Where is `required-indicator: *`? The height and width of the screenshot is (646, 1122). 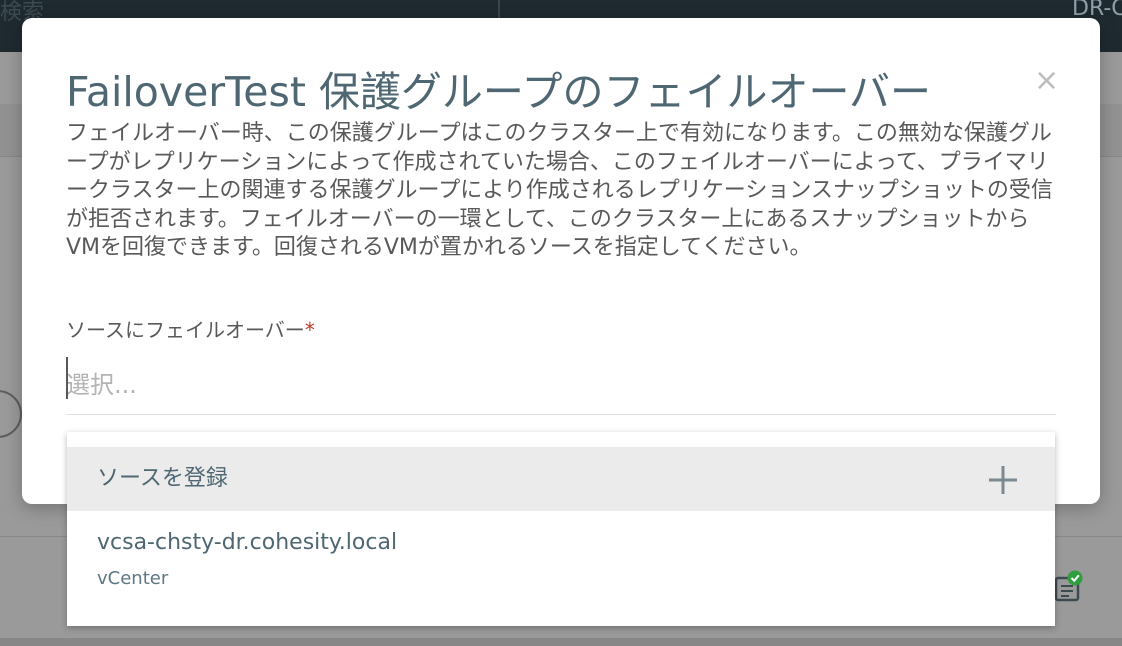 required-indicator: * is located at coordinates (309, 330).